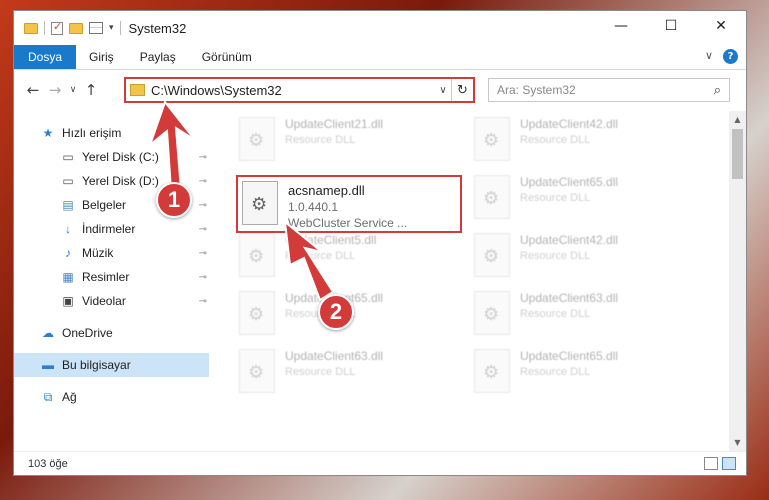 This screenshot has height=500, width=769. Describe the element at coordinates (737, 119) in the screenshot. I see `scroll-up-icon: ▲` at that location.